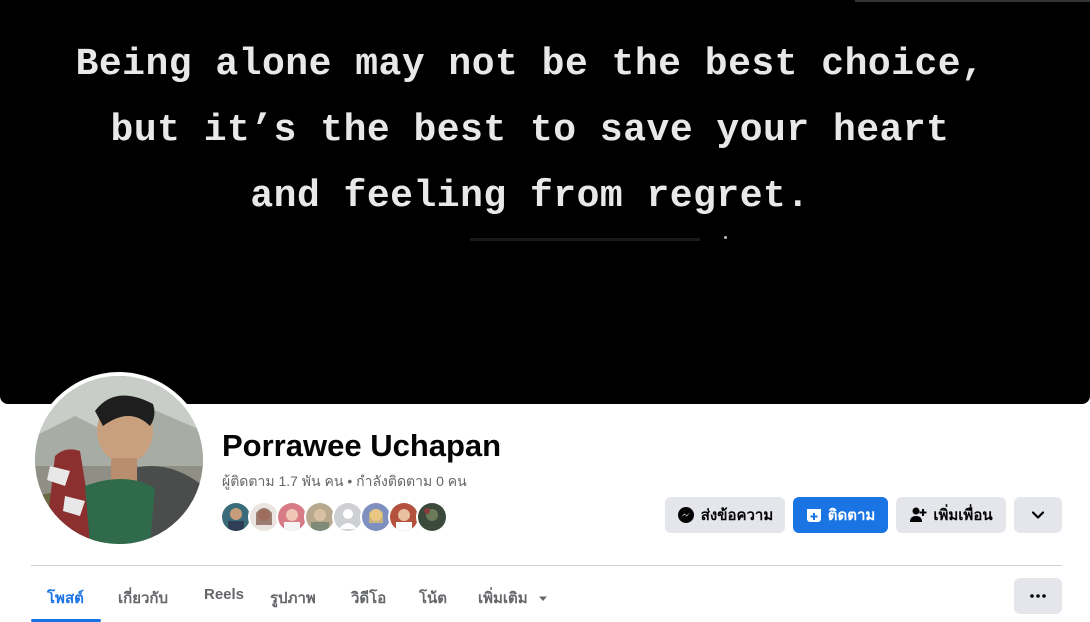 This screenshot has width=1090, height=622. I want to click on tab-about: เกี่ยวกับ, so click(143, 598).